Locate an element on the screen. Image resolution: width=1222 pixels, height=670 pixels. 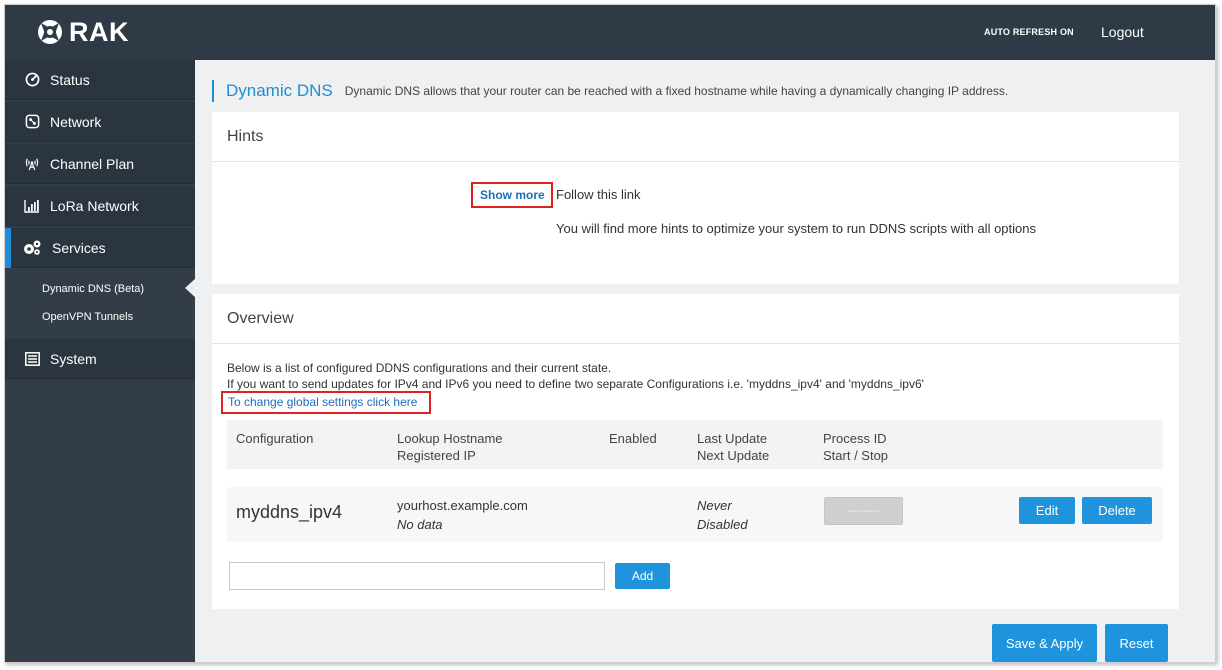
gauge-icon is located at coordinates (32, 80).